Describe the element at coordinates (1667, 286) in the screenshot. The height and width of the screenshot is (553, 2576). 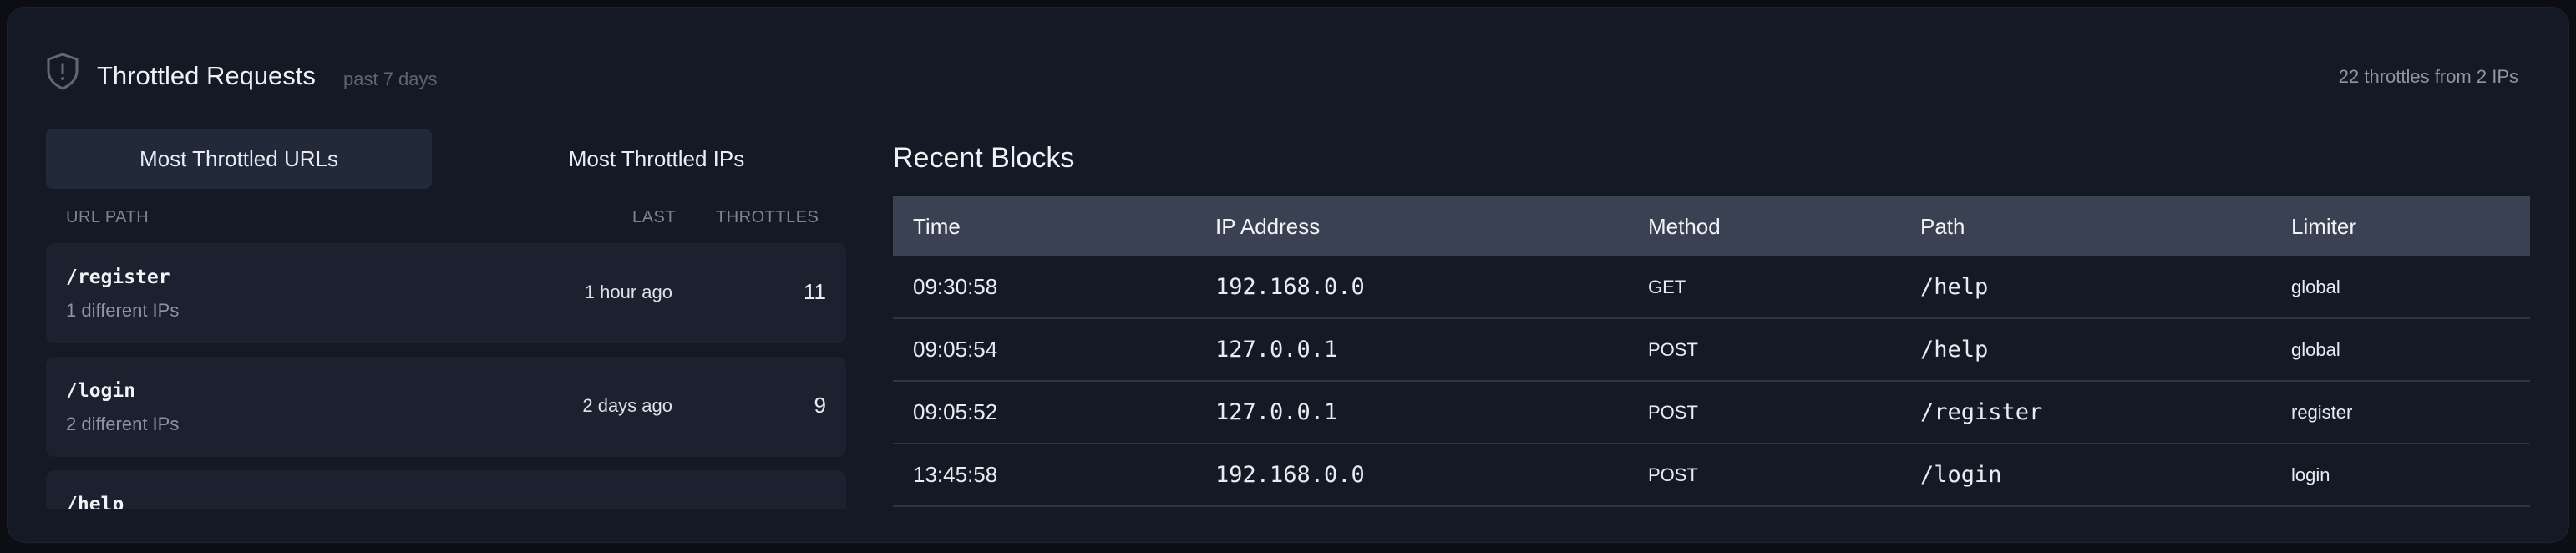
I see `cell-method: GET` at that location.